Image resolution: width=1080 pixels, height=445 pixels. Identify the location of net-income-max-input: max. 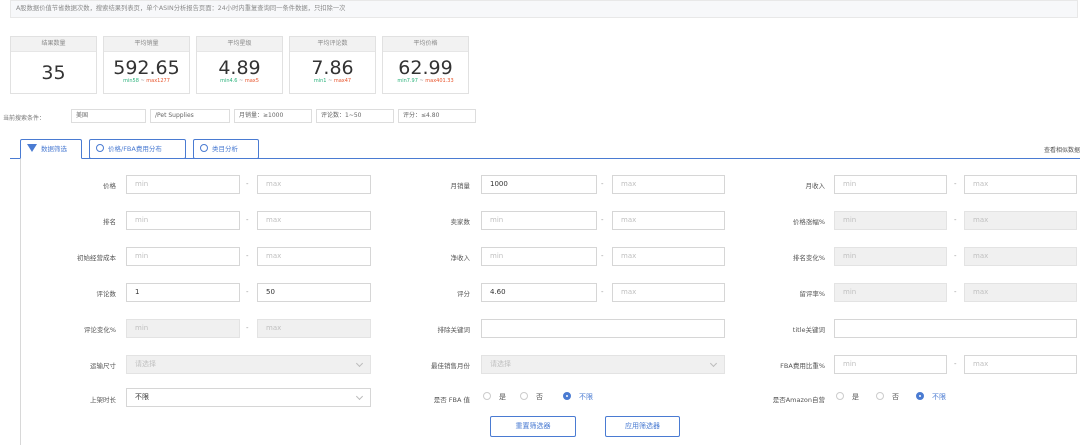
(668, 256).